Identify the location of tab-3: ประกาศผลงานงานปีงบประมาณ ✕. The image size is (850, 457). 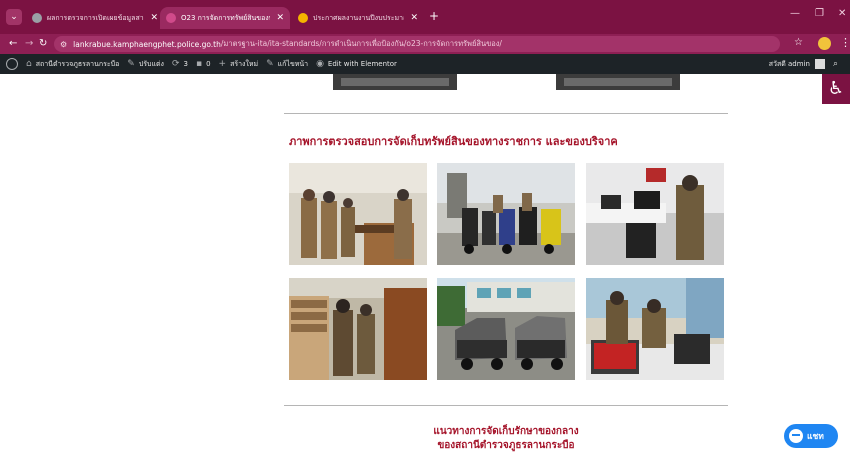
(358, 18).